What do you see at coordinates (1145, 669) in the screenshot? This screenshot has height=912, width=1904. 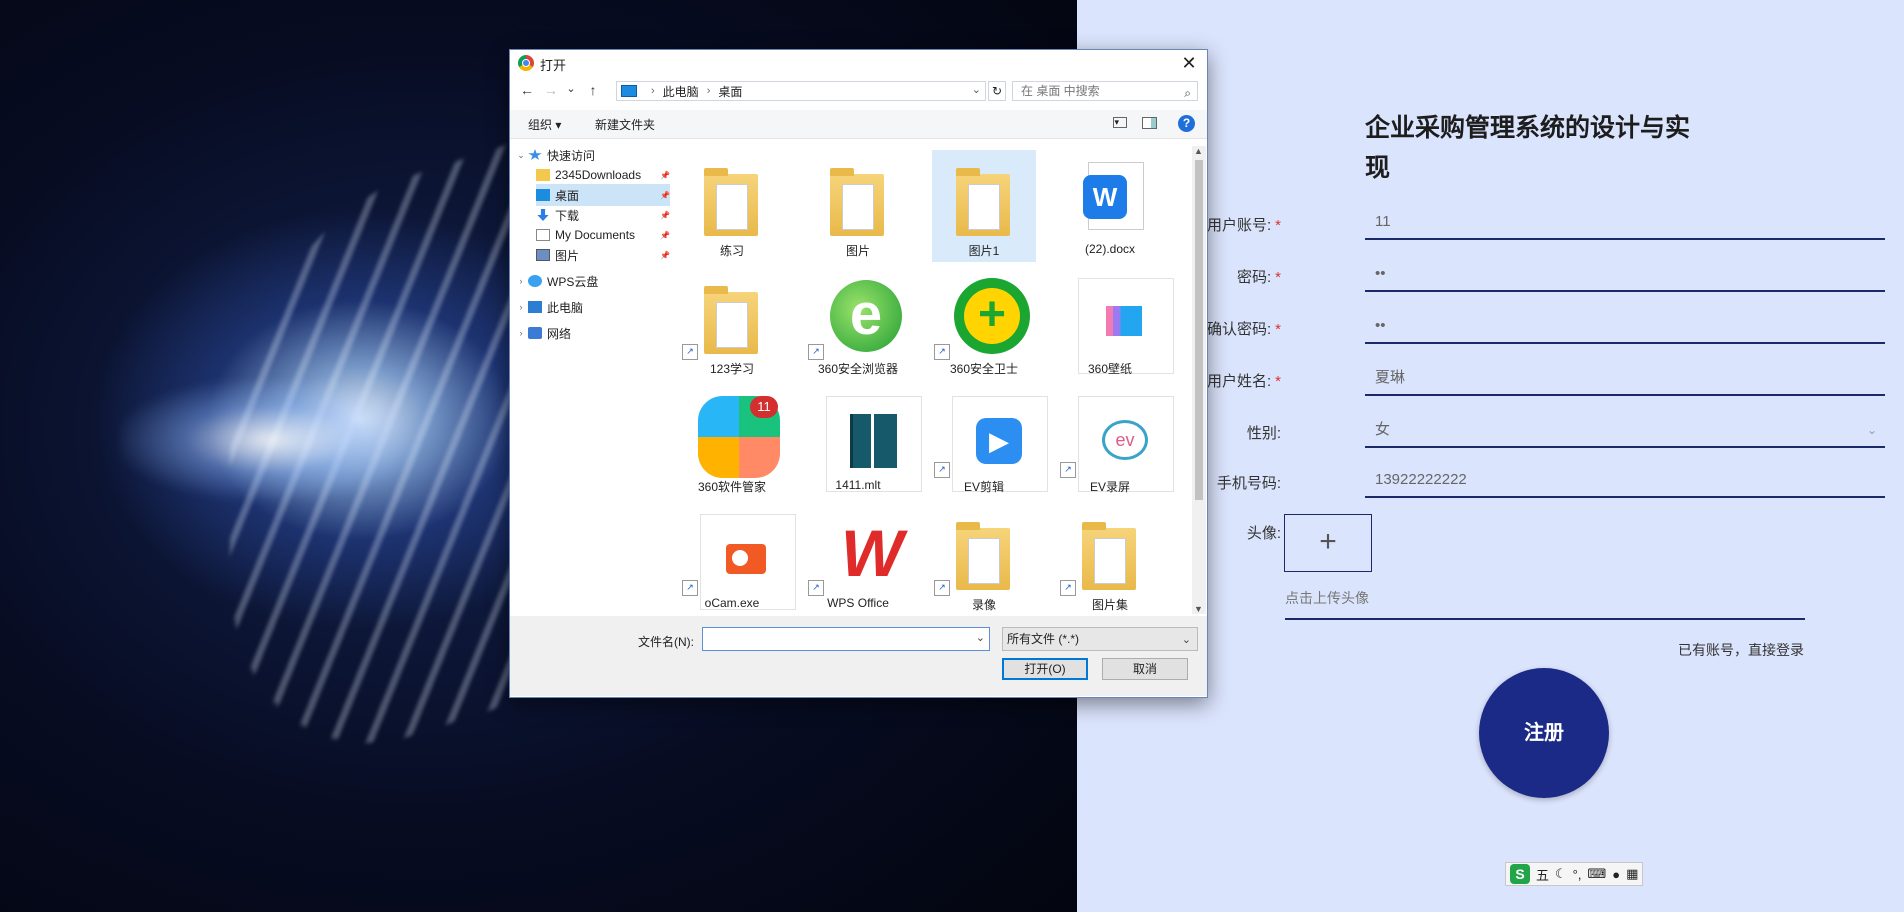 I see `cancel-button: 取消` at bounding box center [1145, 669].